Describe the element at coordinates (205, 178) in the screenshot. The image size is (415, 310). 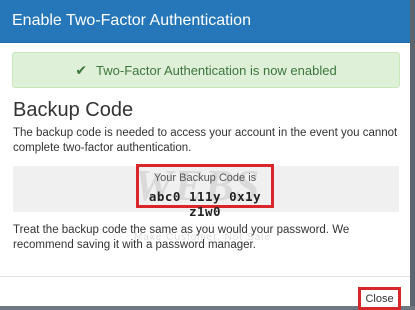
I see `backup-code-label: Your Backup Code is` at that location.